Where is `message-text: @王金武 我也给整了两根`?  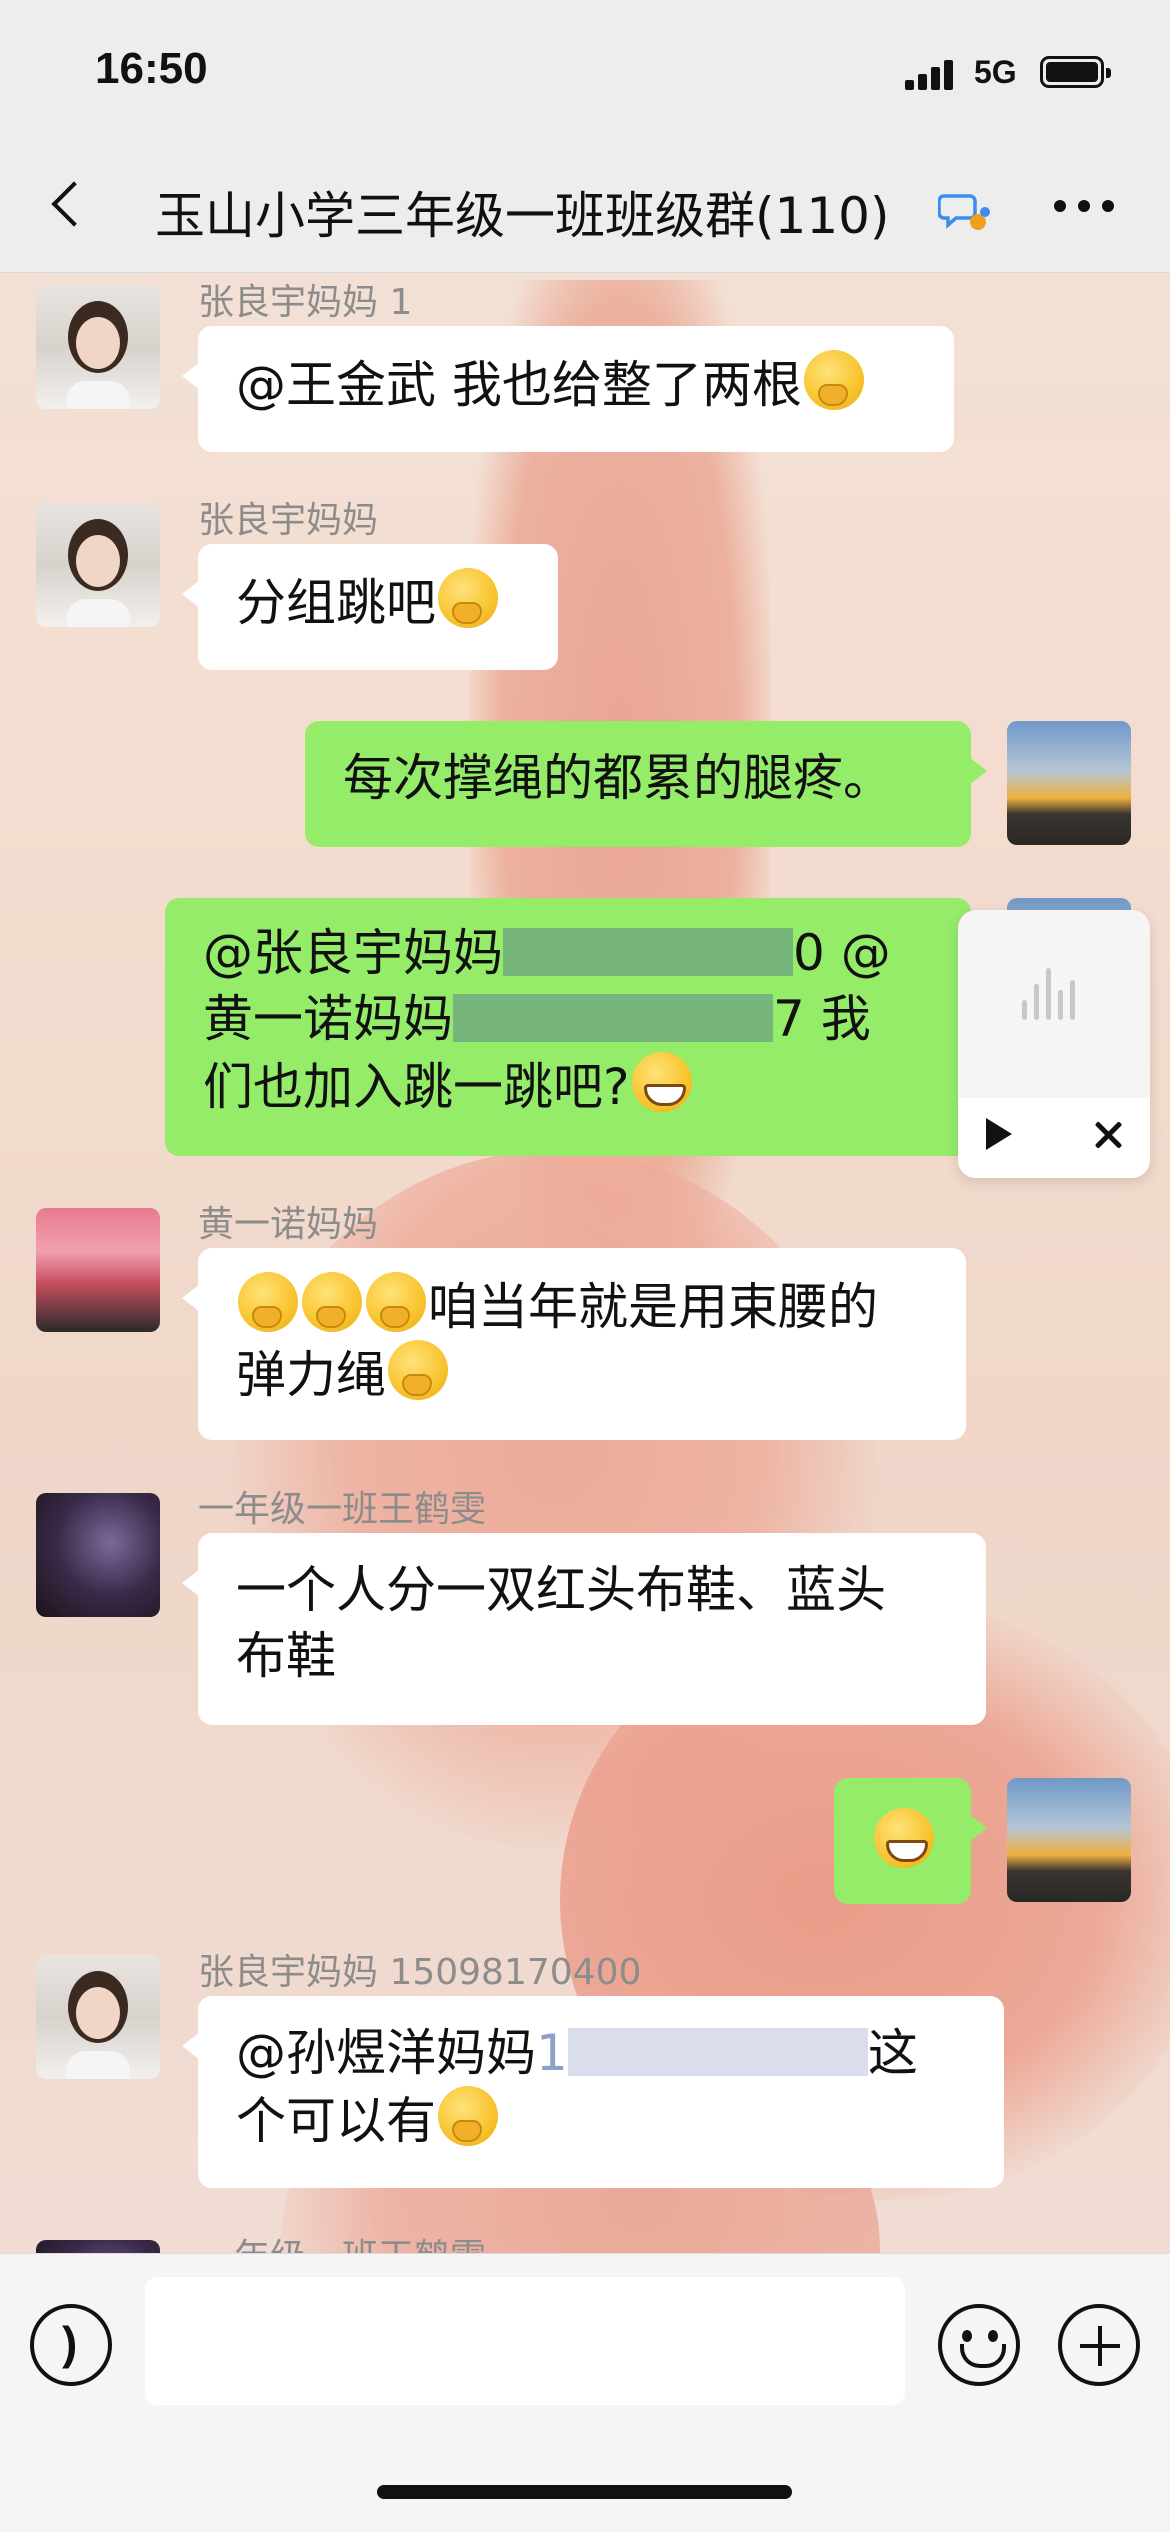 message-text: @王金武 我也给整了两根 is located at coordinates (519, 385).